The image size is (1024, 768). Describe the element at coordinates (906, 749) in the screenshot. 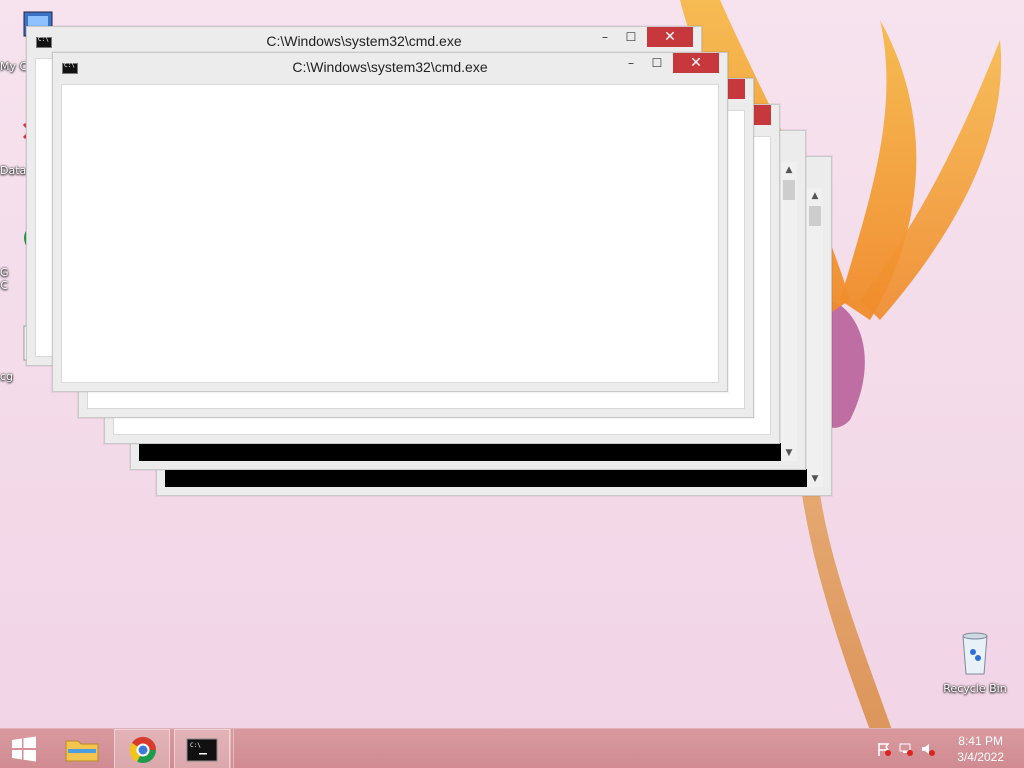

I see `network-icon` at that location.